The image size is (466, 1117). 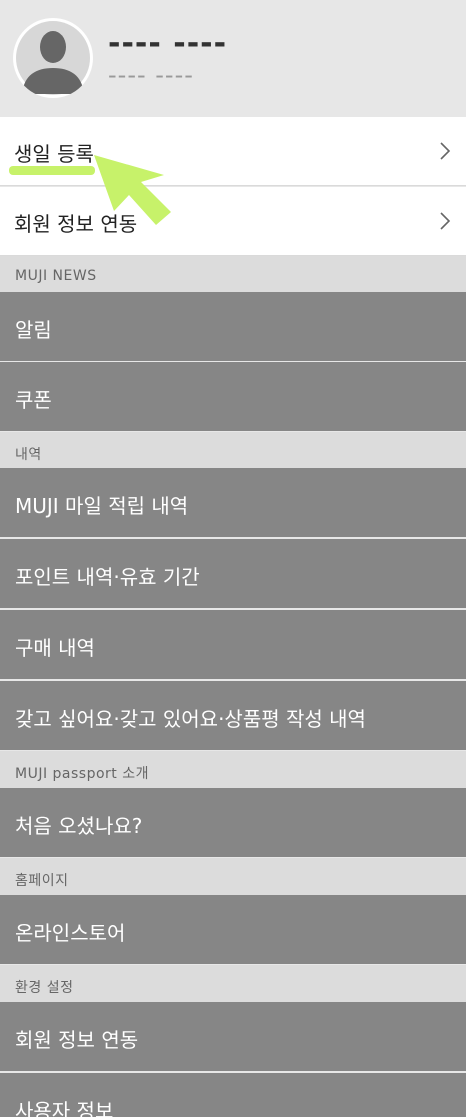 What do you see at coordinates (233, 221) in the screenshot?
I see `member-info-link-row: 회원 정보 연동` at bounding box center [233, 221].